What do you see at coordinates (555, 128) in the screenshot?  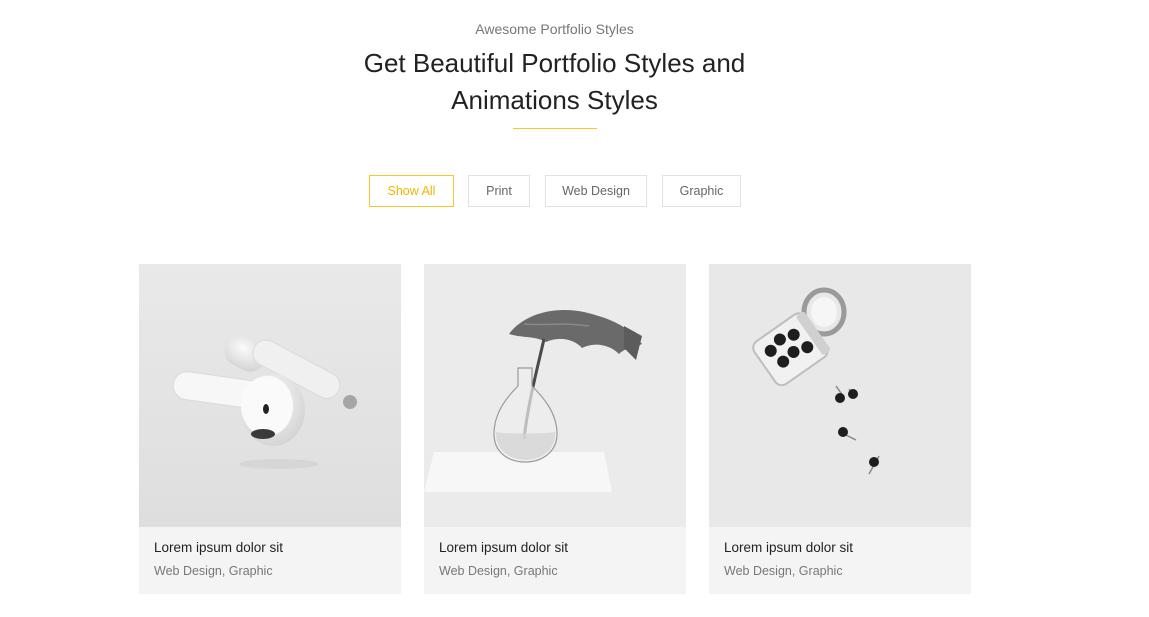 I see `title-divider` at bounding box center [555, 128].